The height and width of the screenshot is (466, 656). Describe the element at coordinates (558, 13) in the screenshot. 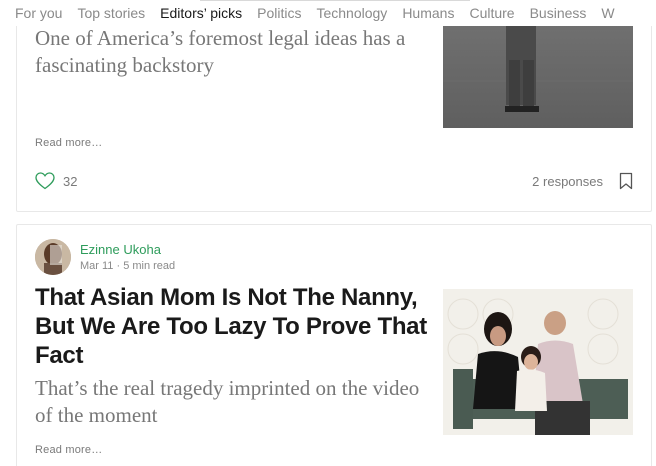

I see `tab-business: Business` at that location.